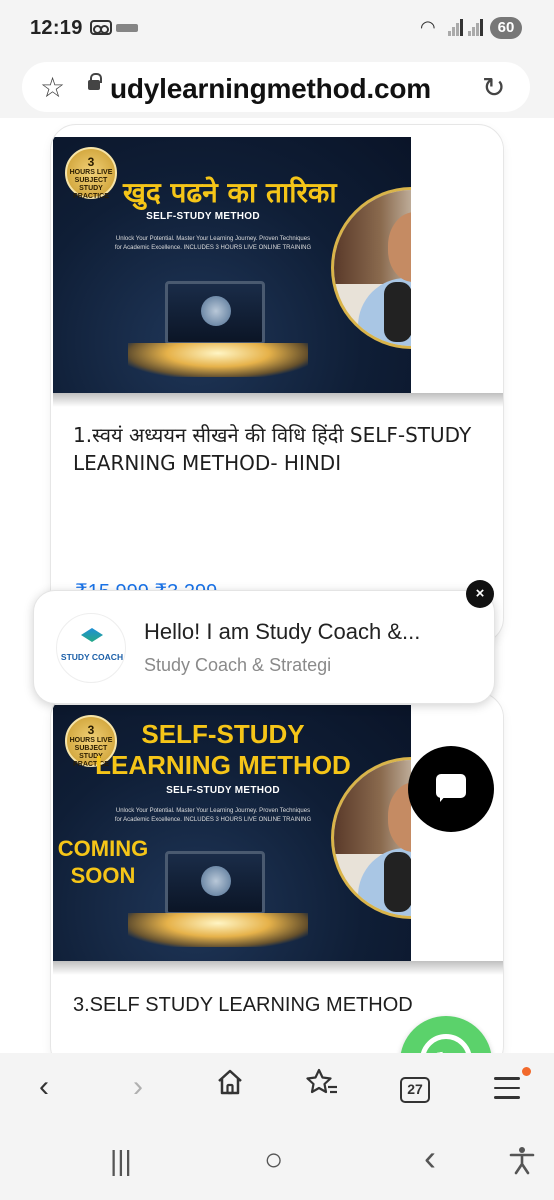 The image size is (554, 1200). What do you see at coordinates (92, 635) in the screenshot?
I see `graduation-cap-icon` at bounding box center [92, 635].